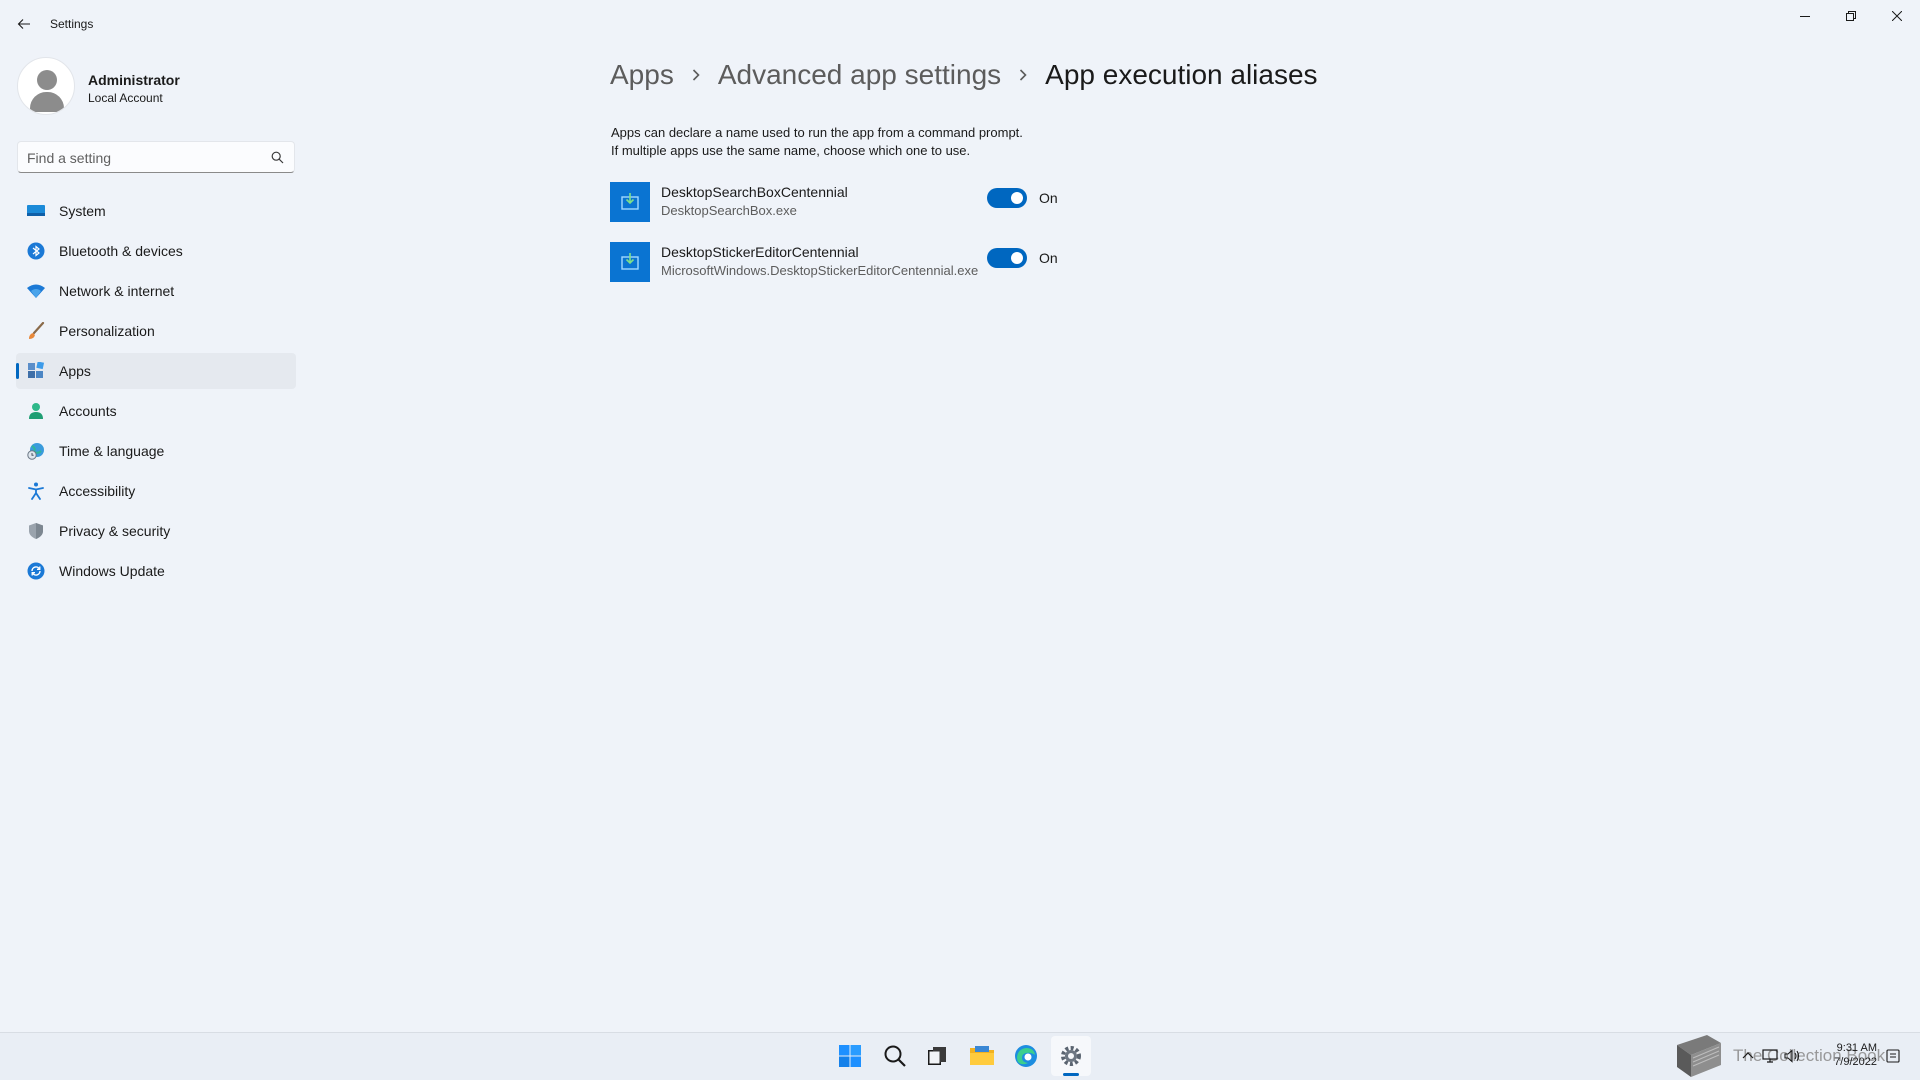  I want to click on book-icon, so click(1699, 1056).